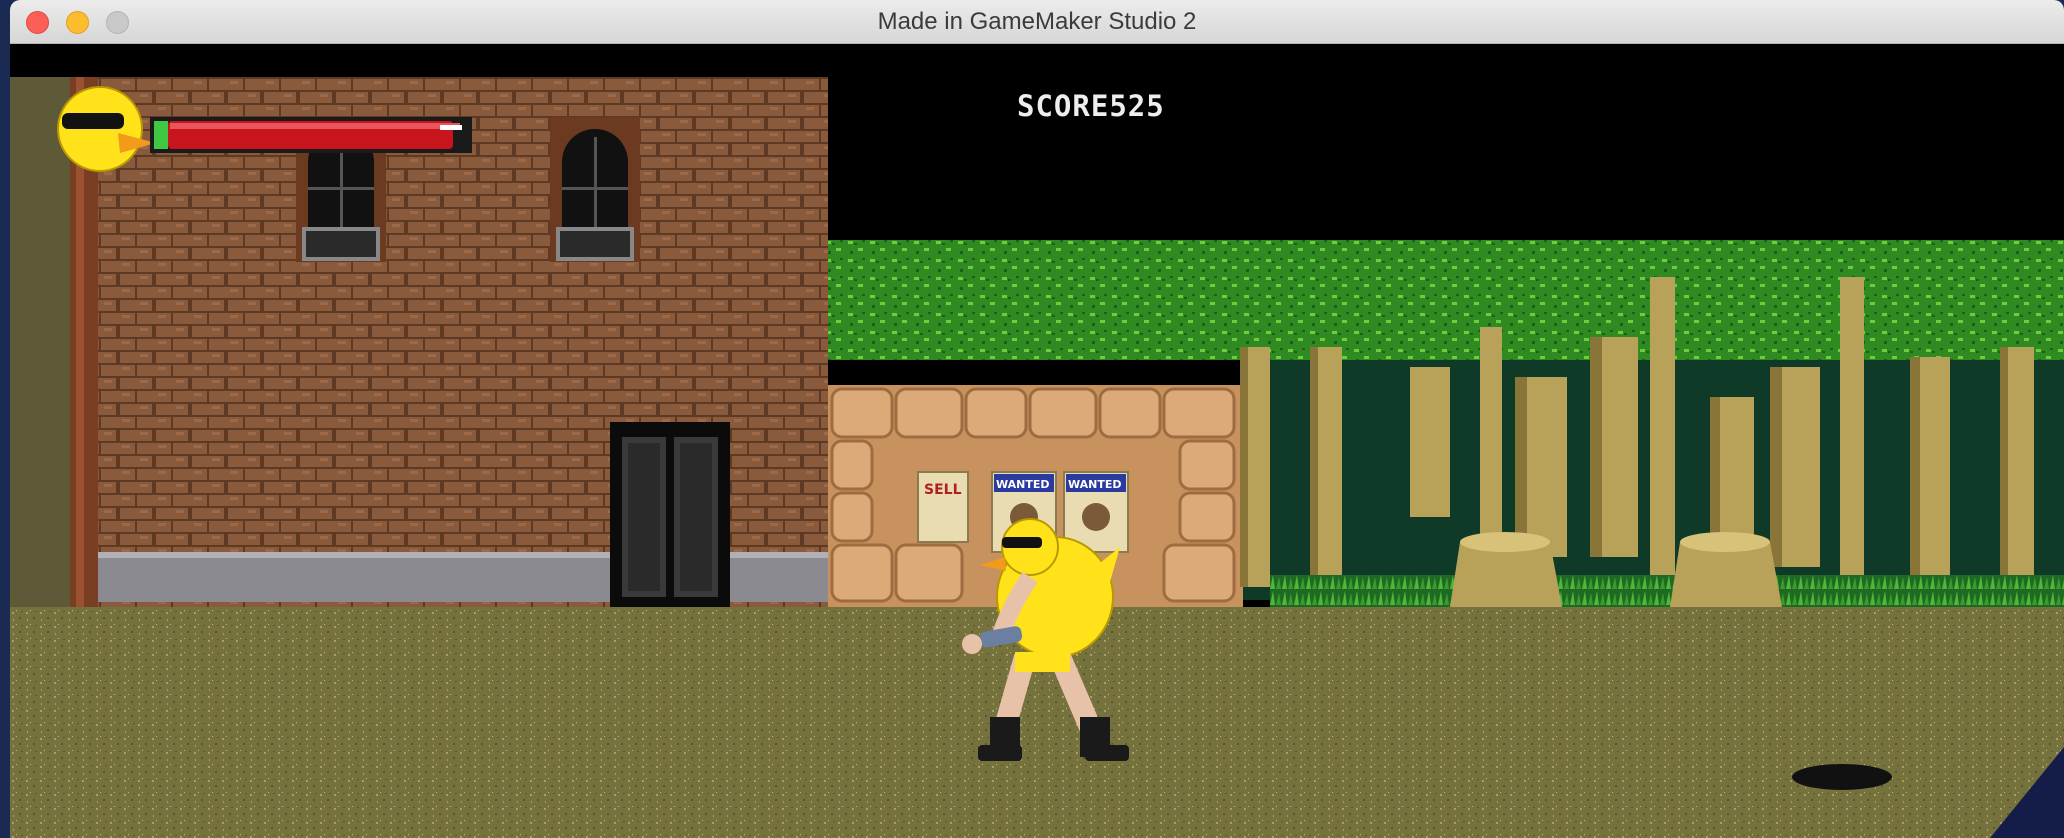 Image resolution: width=2064 pixels, height=838 pixels. I want to click on title-bar: Made in GameMaker Studio 2, so click(1037, 22).